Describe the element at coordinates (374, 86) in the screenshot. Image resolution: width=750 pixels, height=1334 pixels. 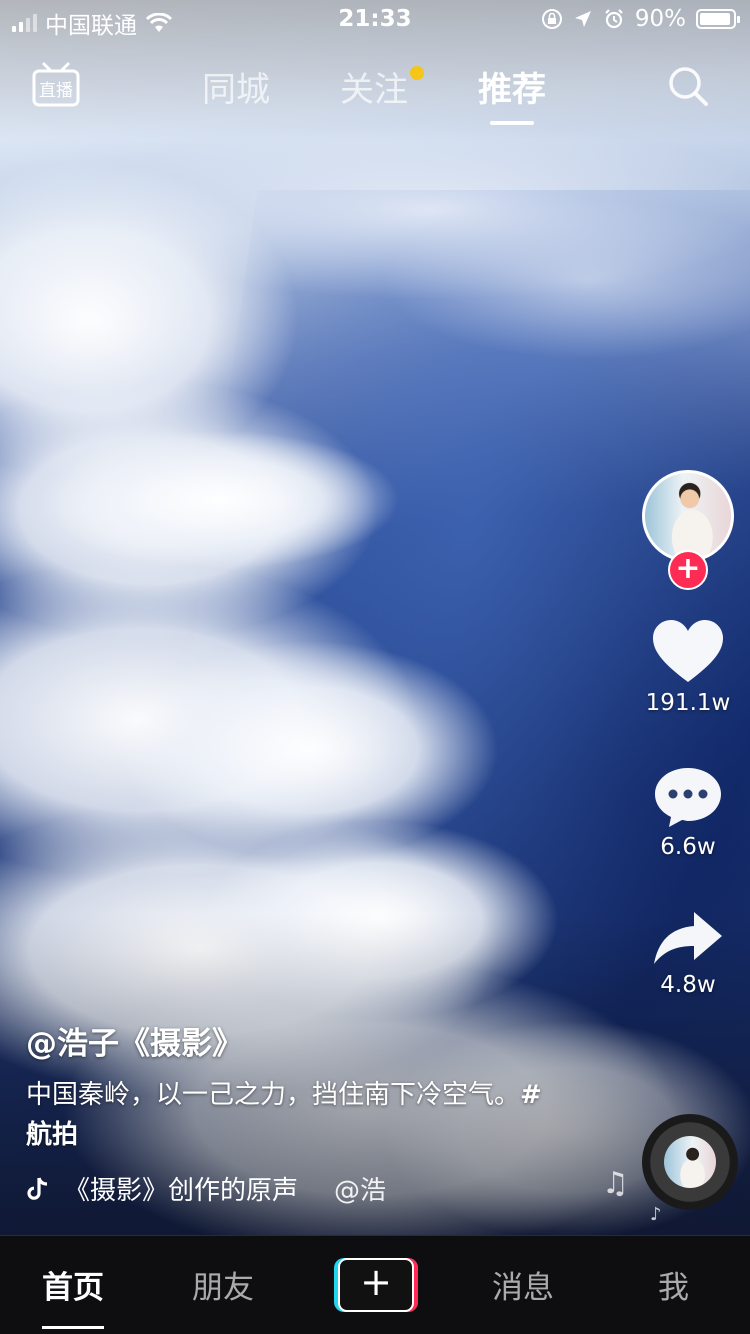
I see `tab-following: 关注` at that location.